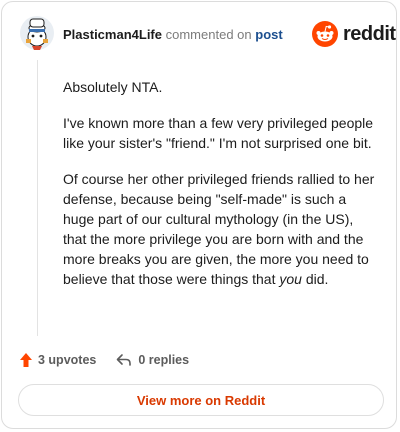 The image size is (400, 432). Describe the element at coordinates (164, 360) in the screenshot. I see `reply-count: 0 replies` at that location.